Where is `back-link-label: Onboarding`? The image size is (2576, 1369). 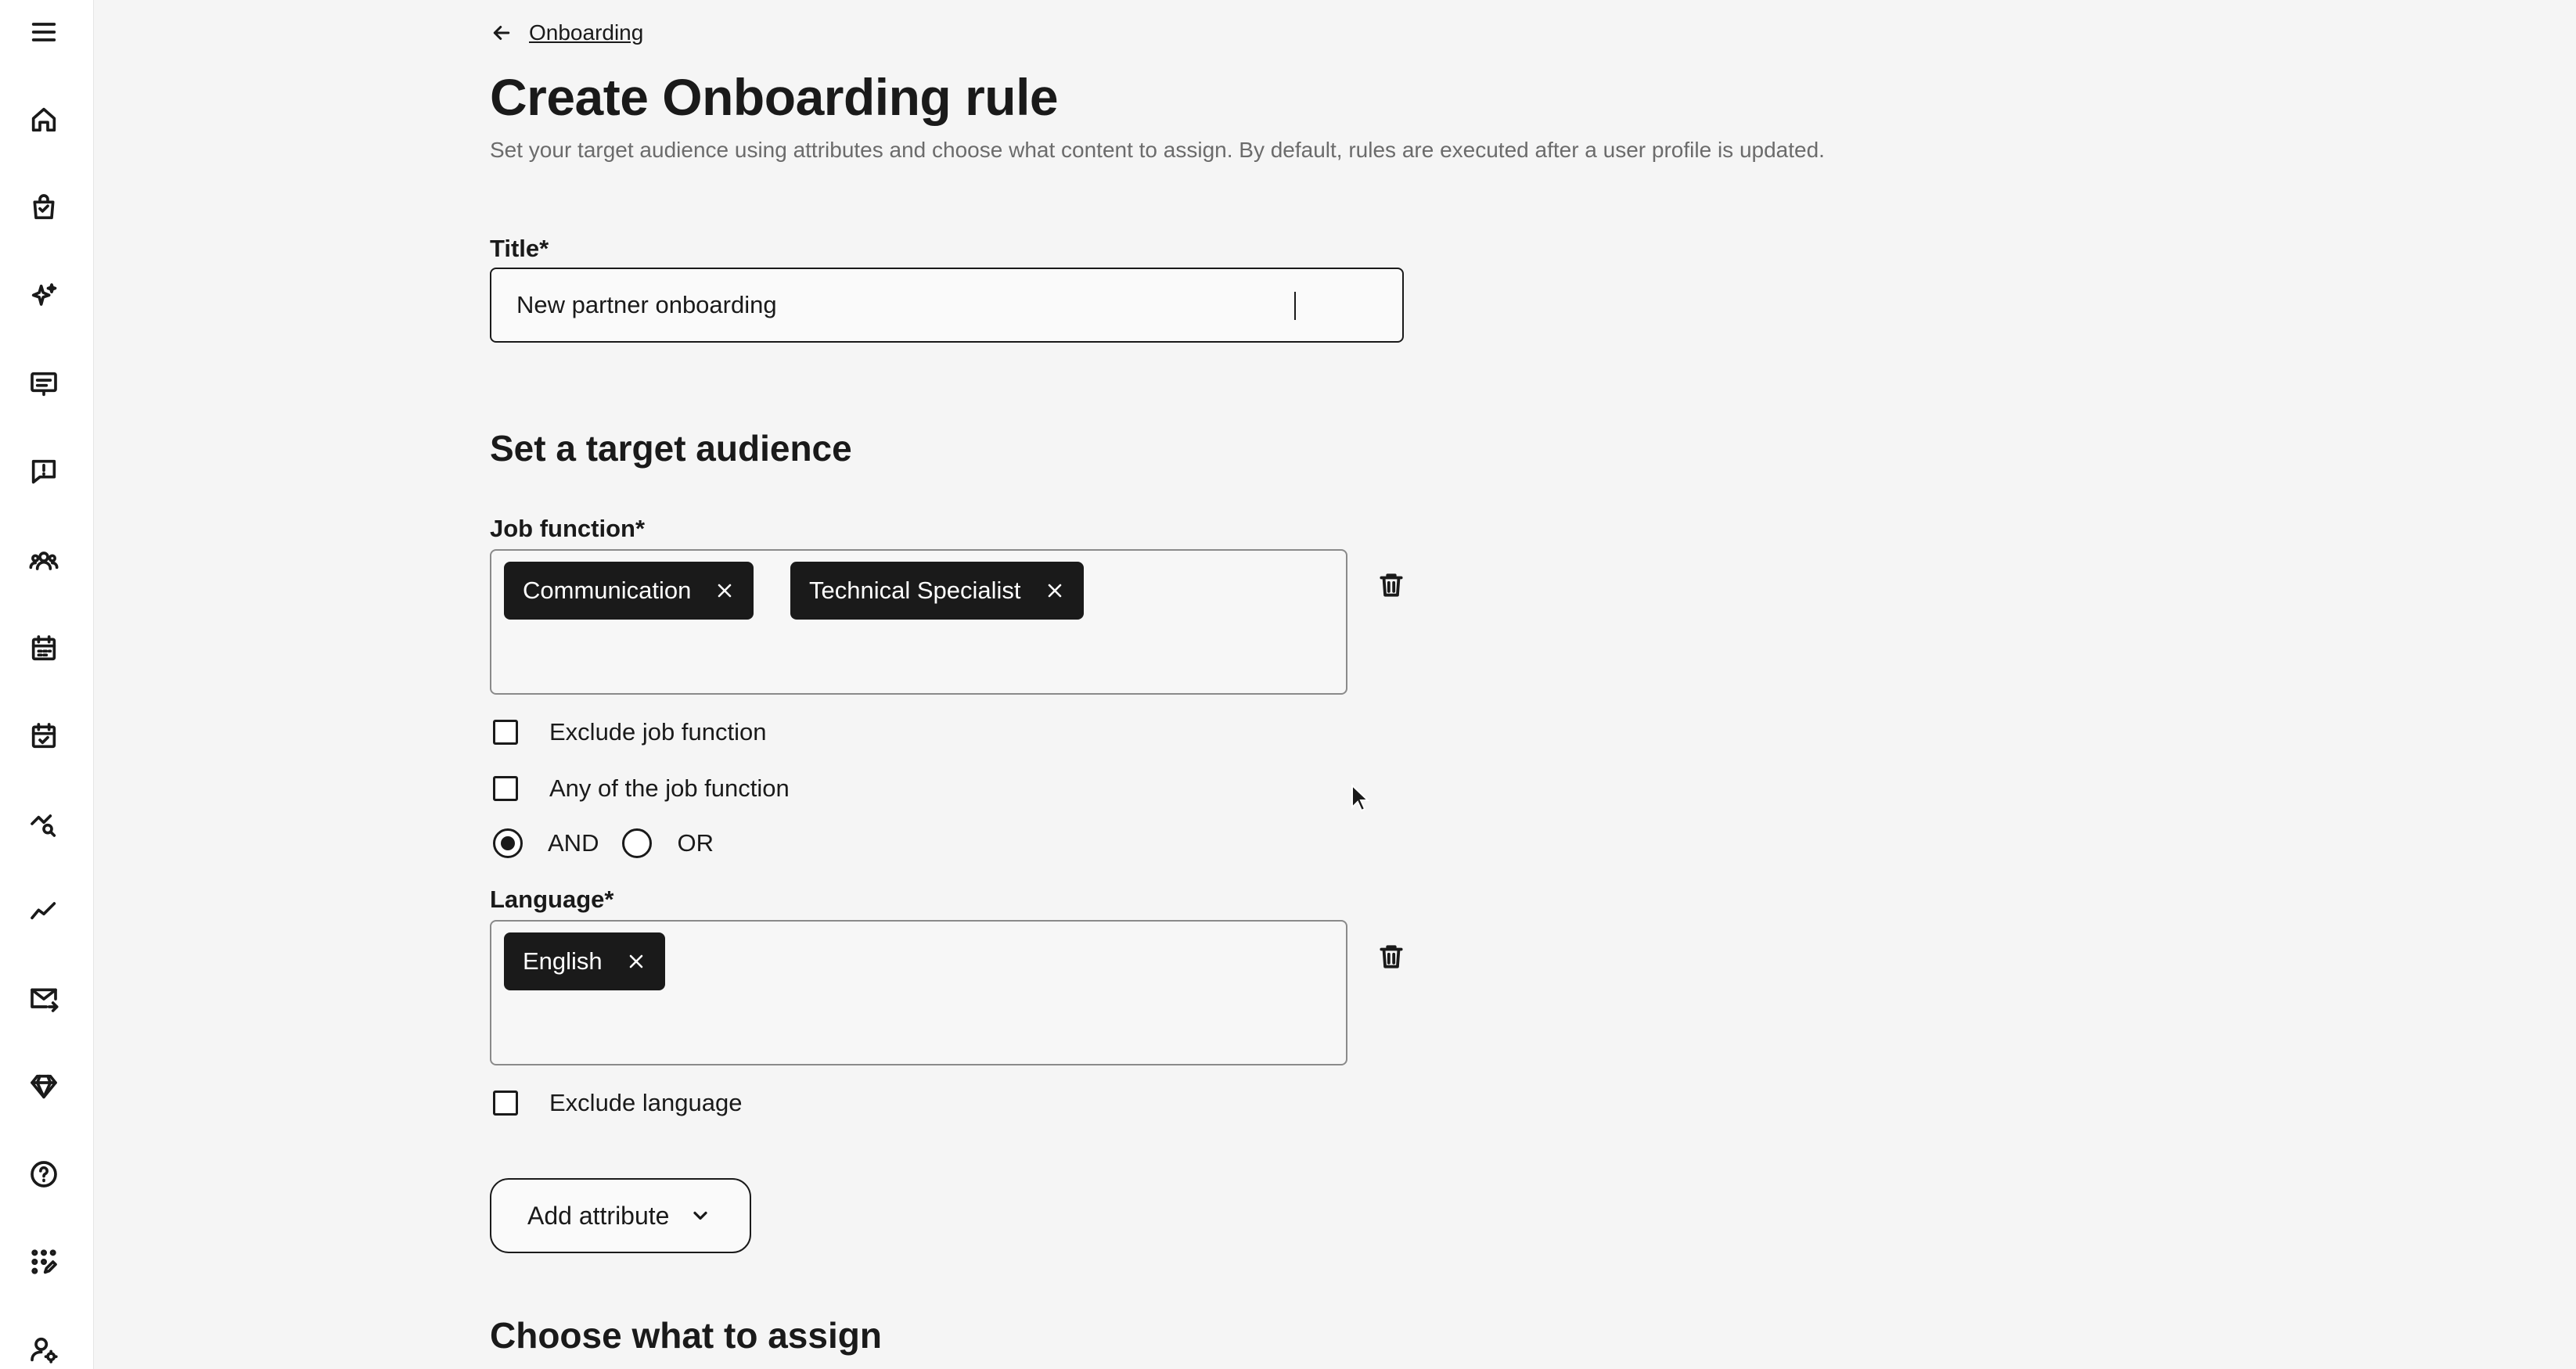 back-link-label: Onboarding is located at coordinates (586, 32).